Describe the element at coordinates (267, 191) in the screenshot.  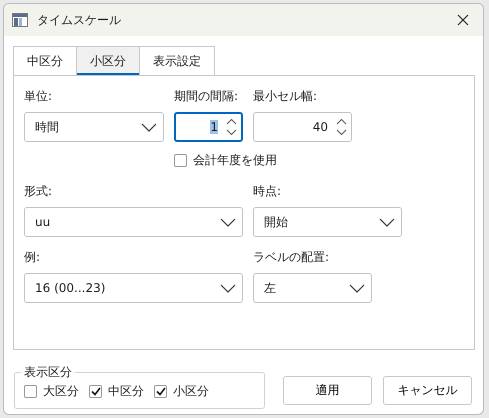
I see `field-label: 時点:` at that location.